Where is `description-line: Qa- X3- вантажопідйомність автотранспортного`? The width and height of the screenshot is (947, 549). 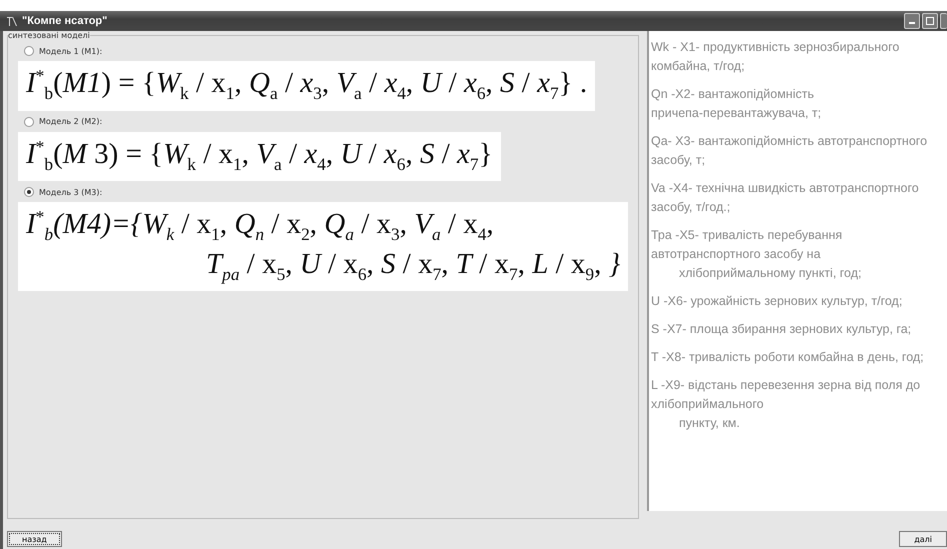 description-line: Qa- X3- вантажопідйомність автотранспортного is located at coordinates (789, 141).